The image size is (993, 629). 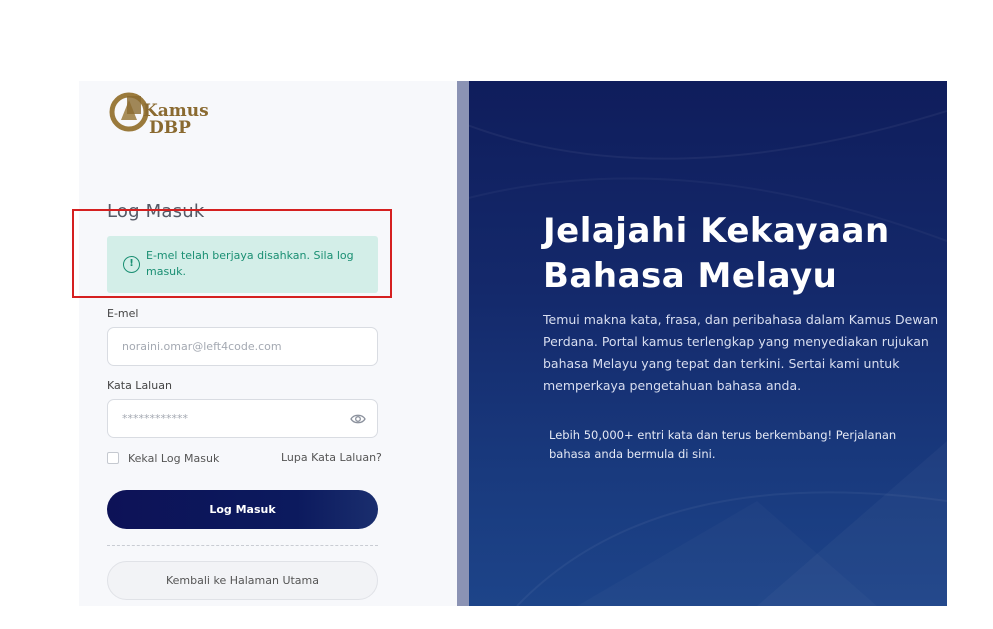 I want to click on back-home-button: Kembali ke Halaman Utama, so click(x=242, y=580).